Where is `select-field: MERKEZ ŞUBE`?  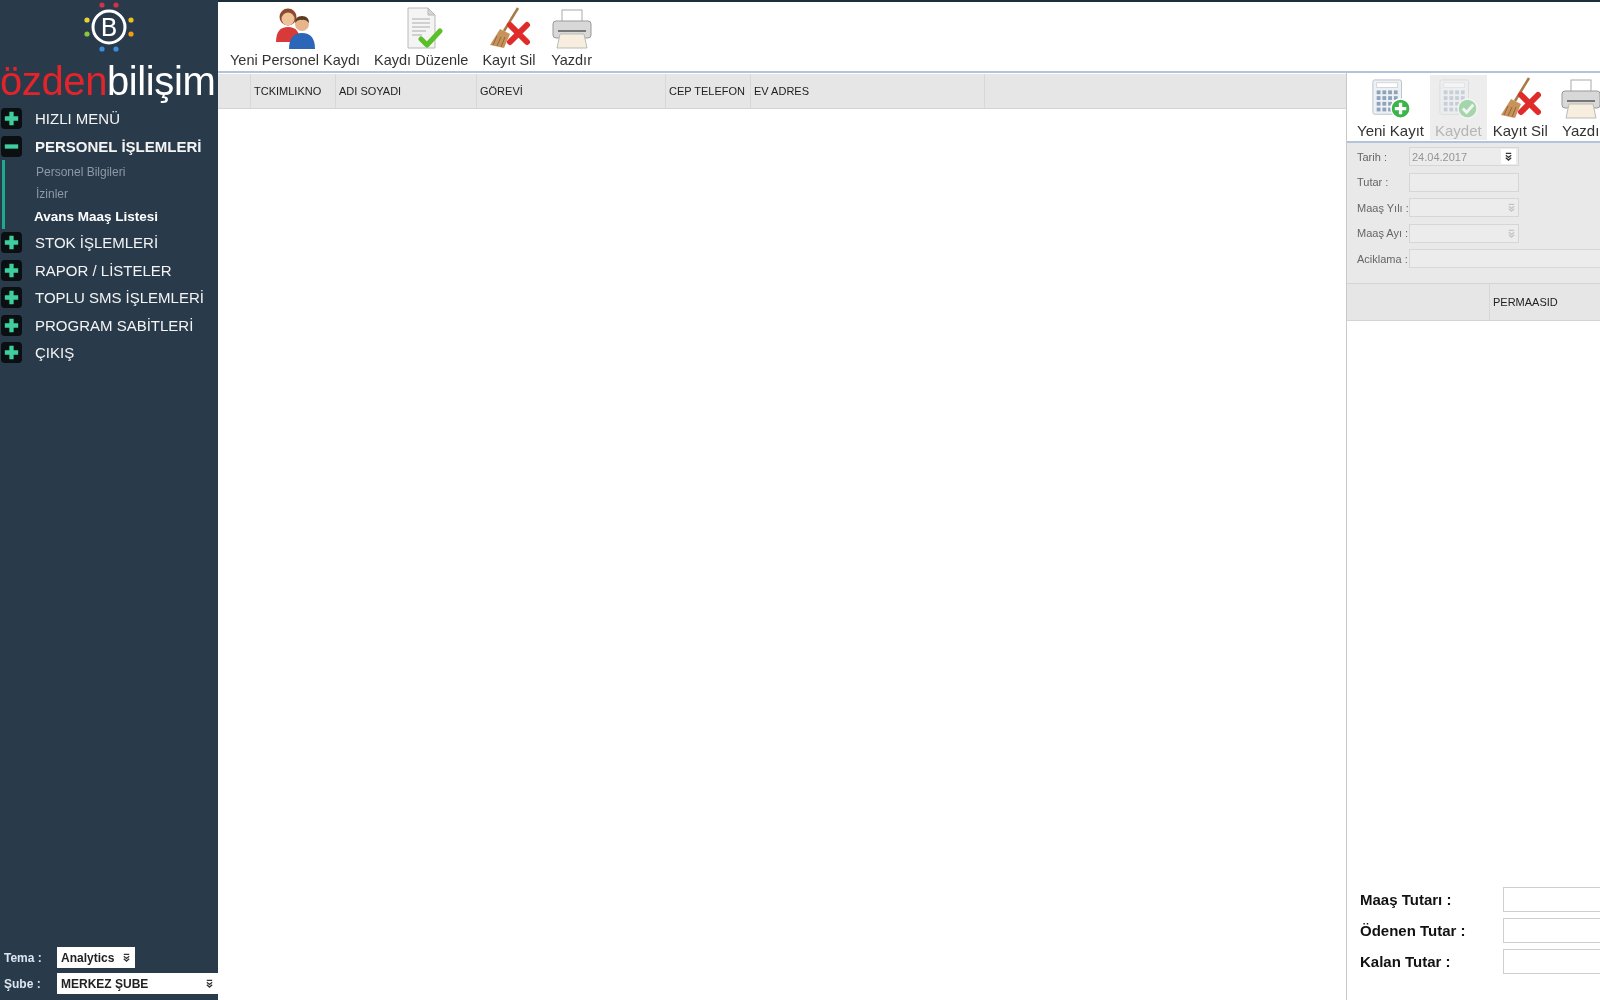
select-field: MERKEZ ŞUBE is located at coordinates (137, 983).